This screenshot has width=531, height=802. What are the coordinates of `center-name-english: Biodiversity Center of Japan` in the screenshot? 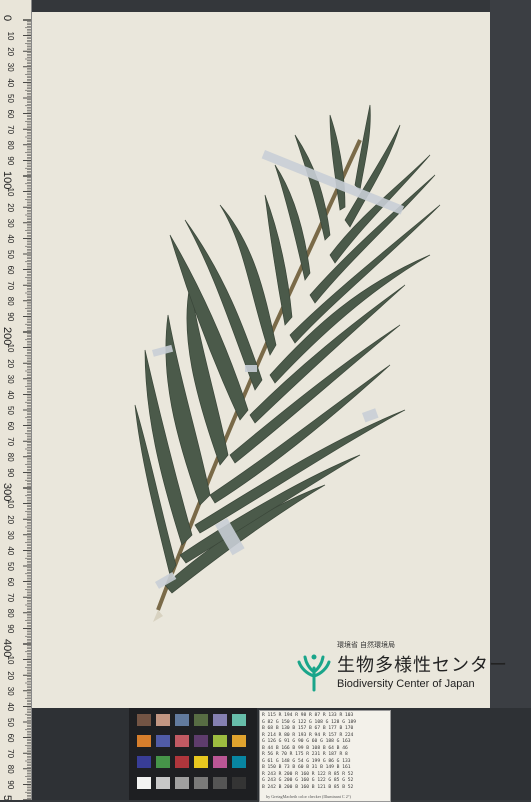 It's located at (406, 684).